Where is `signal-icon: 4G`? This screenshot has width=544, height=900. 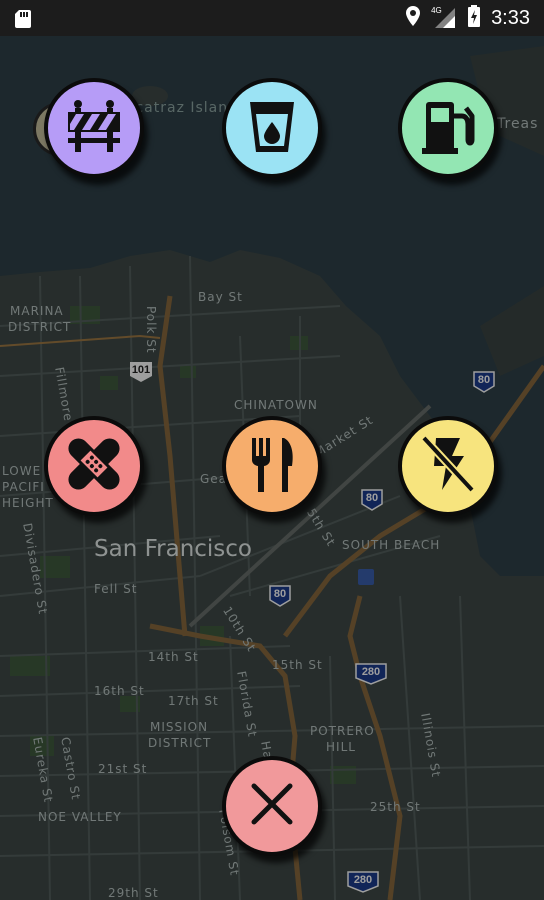 signal-icon: 4G is located at coordinates (444, 18).